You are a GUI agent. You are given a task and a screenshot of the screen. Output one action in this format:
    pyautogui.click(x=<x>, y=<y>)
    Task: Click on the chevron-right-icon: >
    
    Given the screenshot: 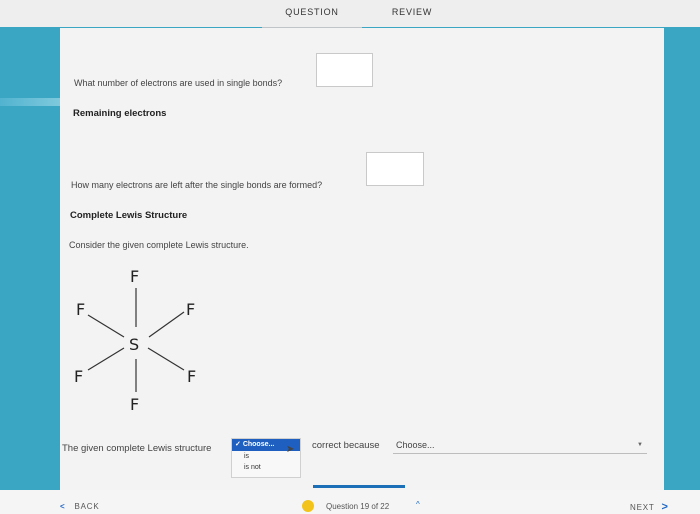 What is the action you would take?
    pyautogui.click(x=665, y=507)
    